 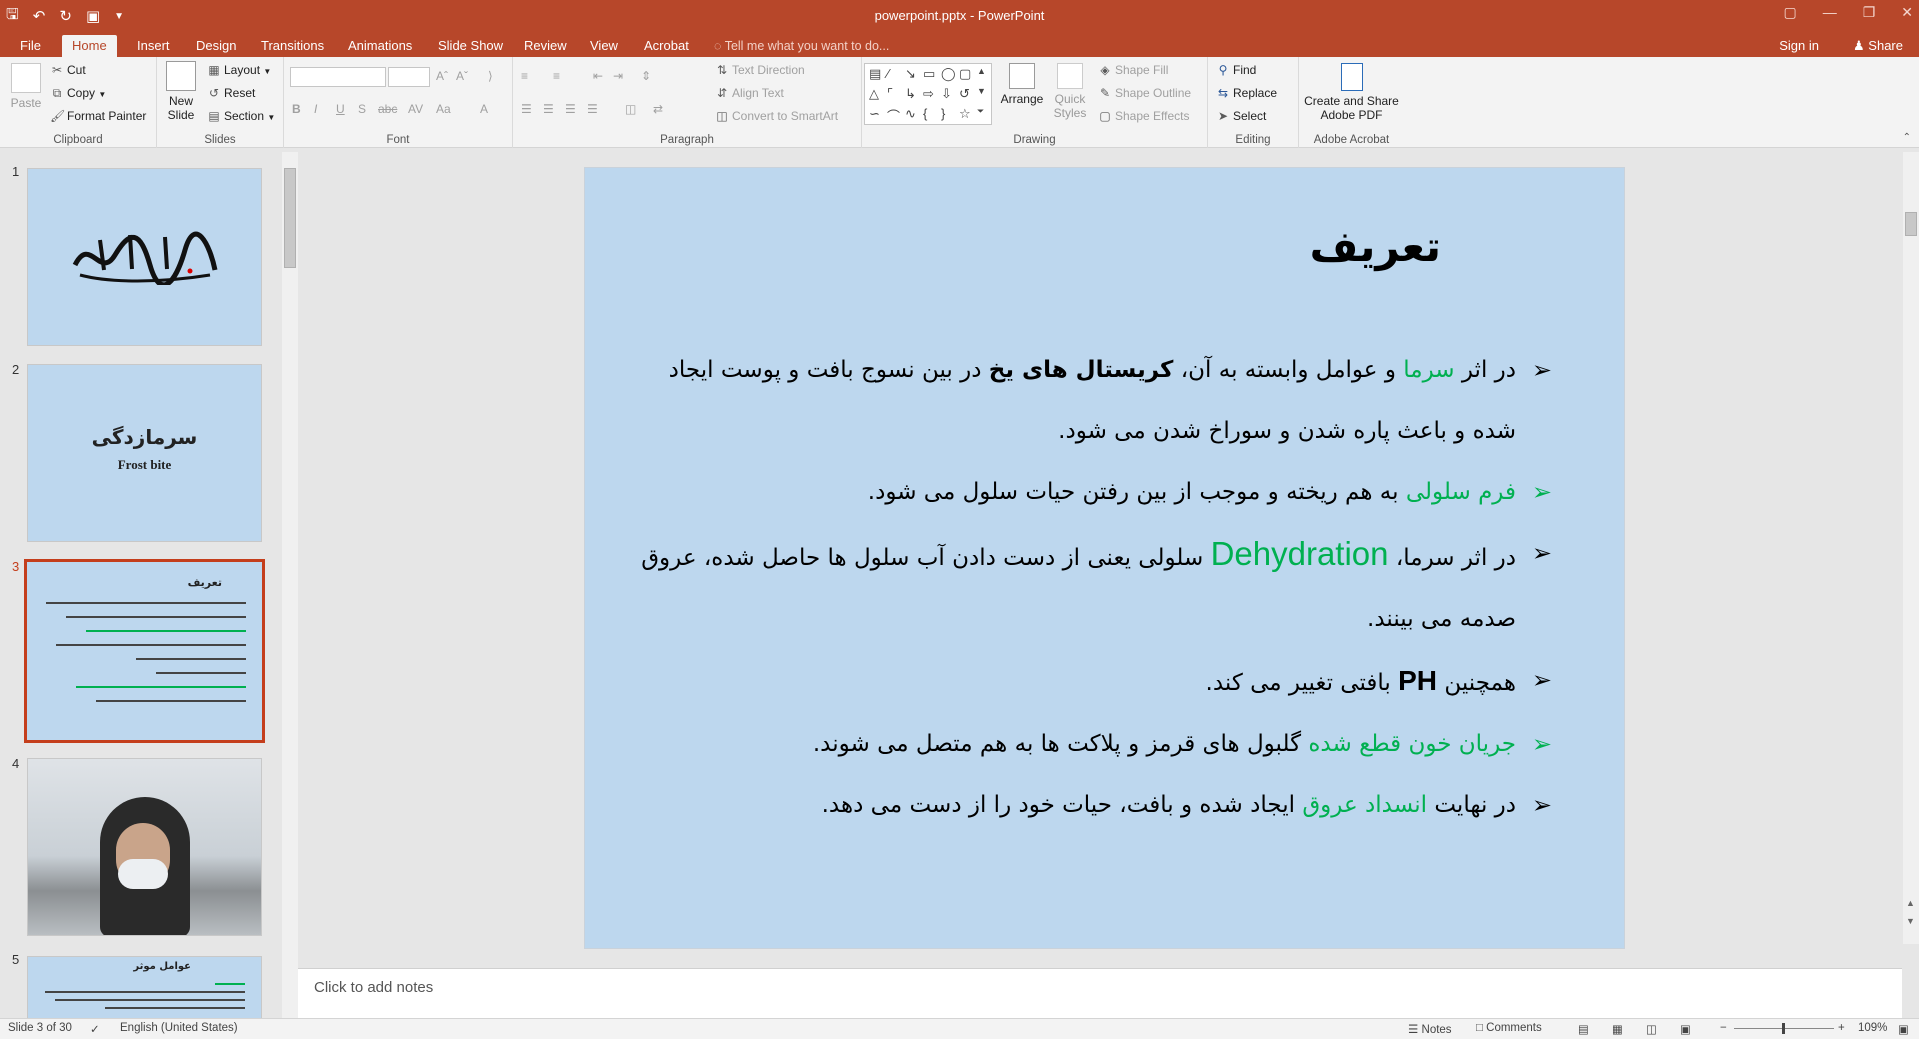 I want to click on clear-formatting-icon: ⟩, so click(x=490, y=76).